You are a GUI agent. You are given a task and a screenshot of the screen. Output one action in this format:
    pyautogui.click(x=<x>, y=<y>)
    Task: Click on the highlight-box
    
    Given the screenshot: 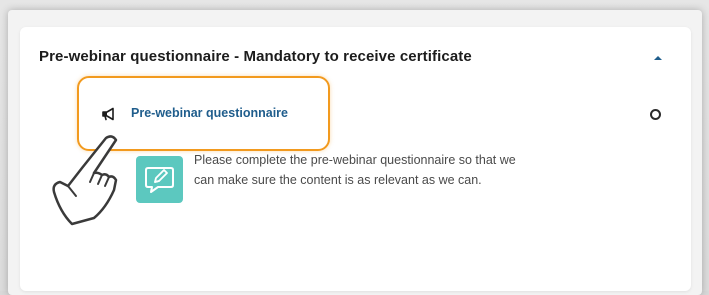 What is the action you would take?
    pyautogui.click(x=203, y=113)
    